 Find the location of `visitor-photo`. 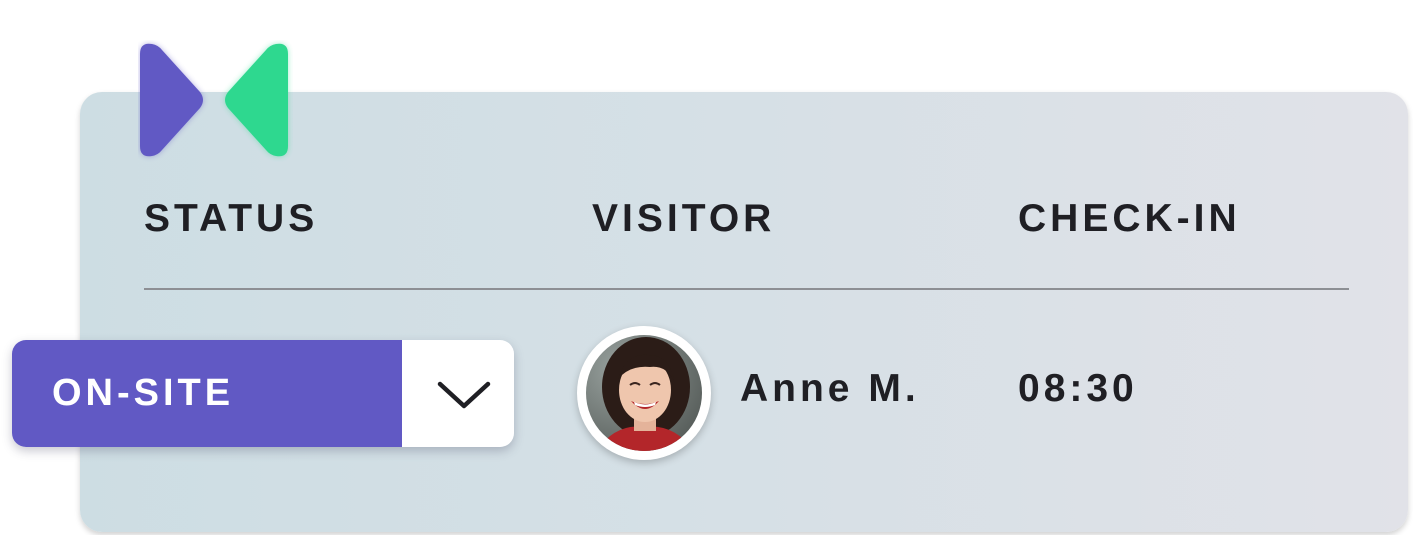

visitor-photo is located at coordinates (644, 393).